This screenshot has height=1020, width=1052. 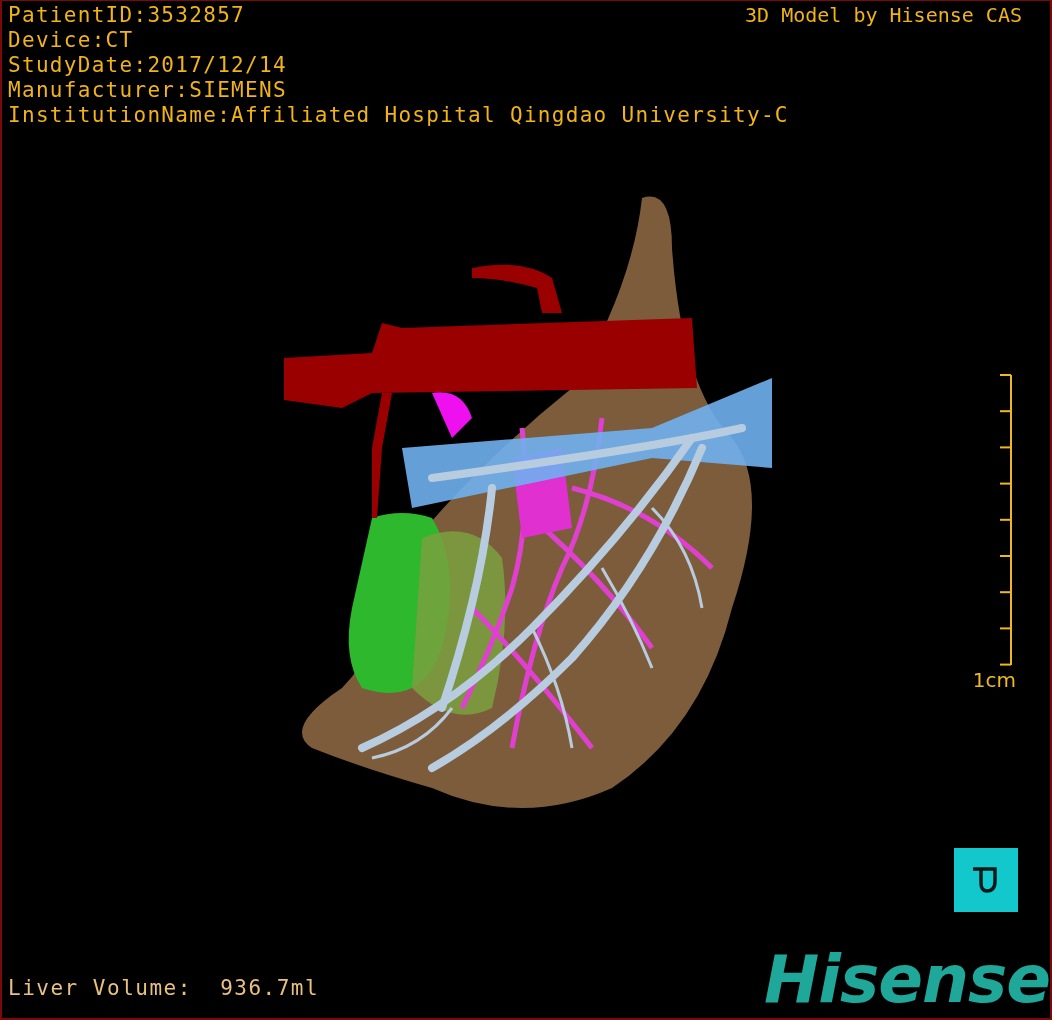 What do you see at coordinates (147, 65) in the screenshot?
I see `dicom-info-text: StudyDate:2017/12/14` at bounding box center [147, 65].